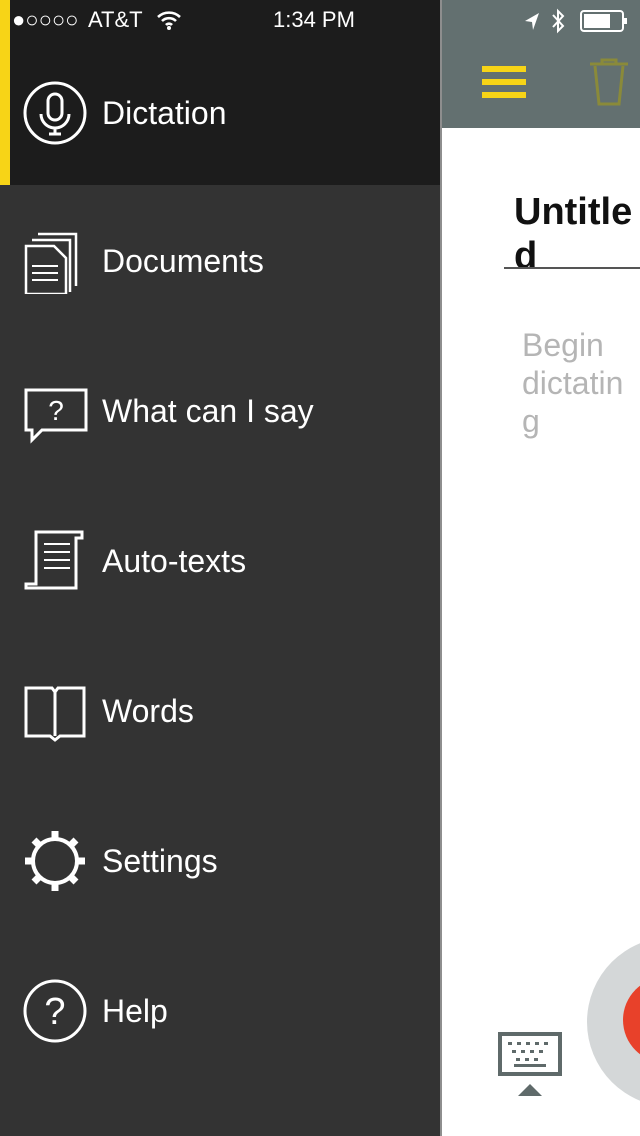 The image size is (640, 1136). I want to click on speech-bubble-question-icon: ?, so click(56, 416).